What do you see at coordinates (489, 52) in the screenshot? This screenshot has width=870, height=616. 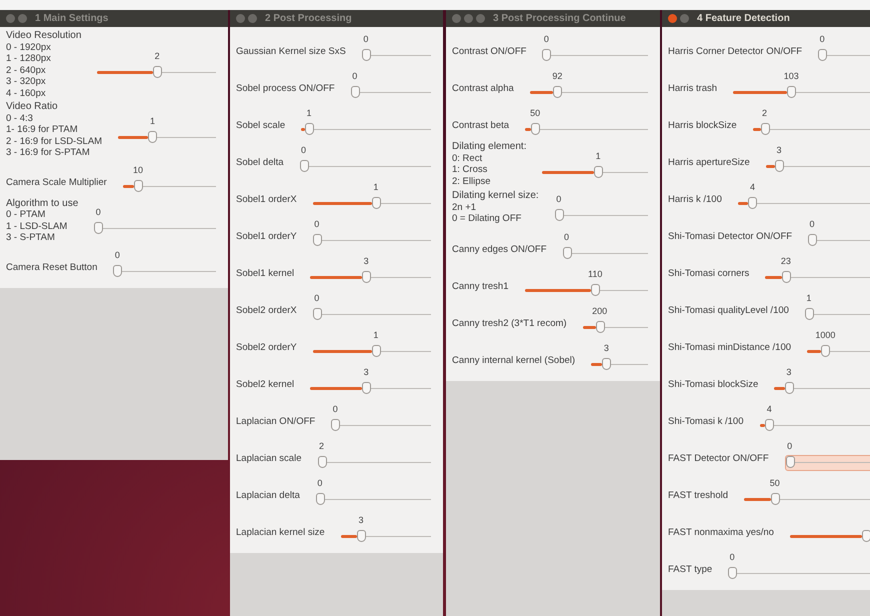 I see `trackbar-label: Contrast ON/OFF` at bounding box center [489, 52].